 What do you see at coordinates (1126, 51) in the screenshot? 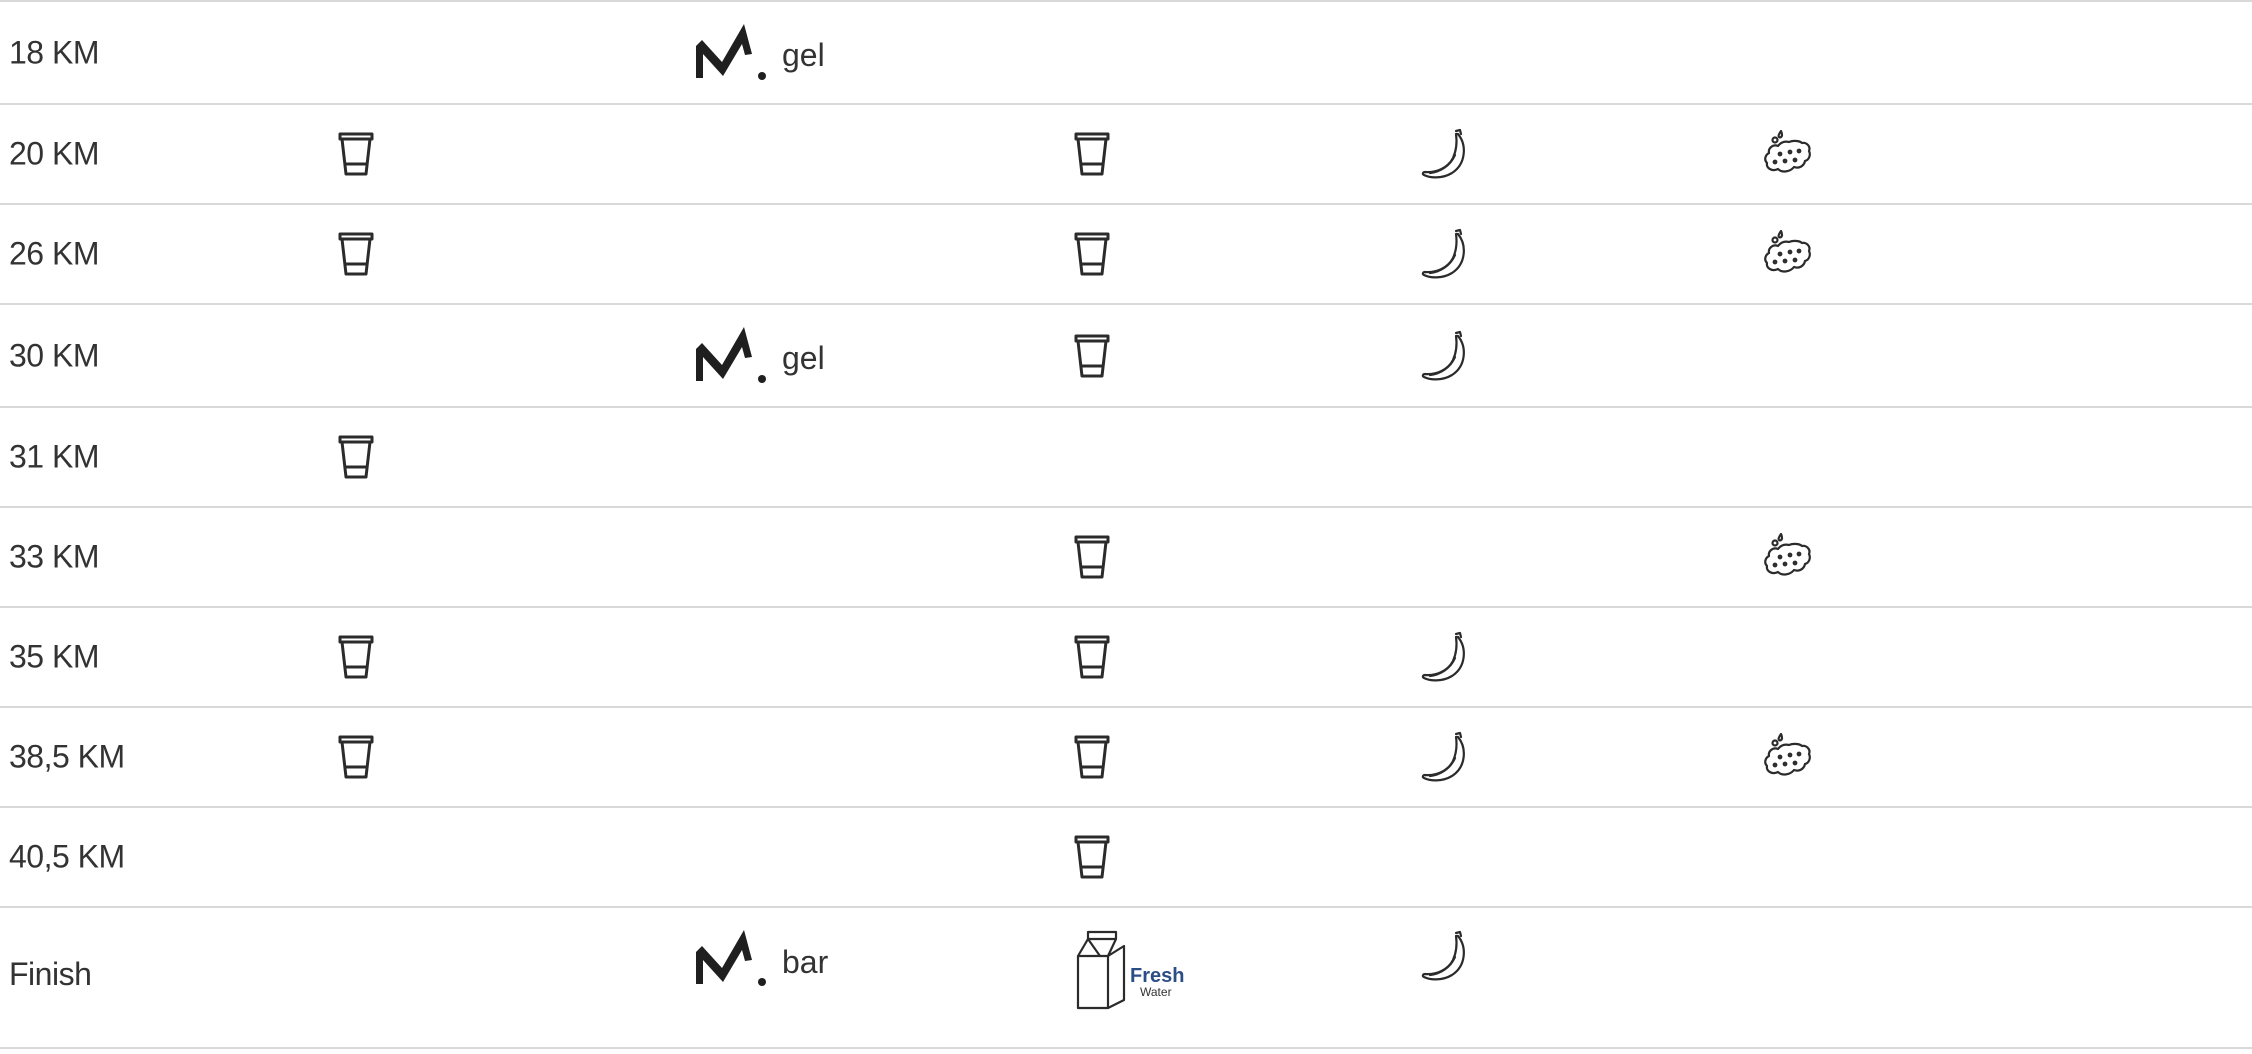
I see `table-row: 18 KM gel` at bounding box center [1126, 51].